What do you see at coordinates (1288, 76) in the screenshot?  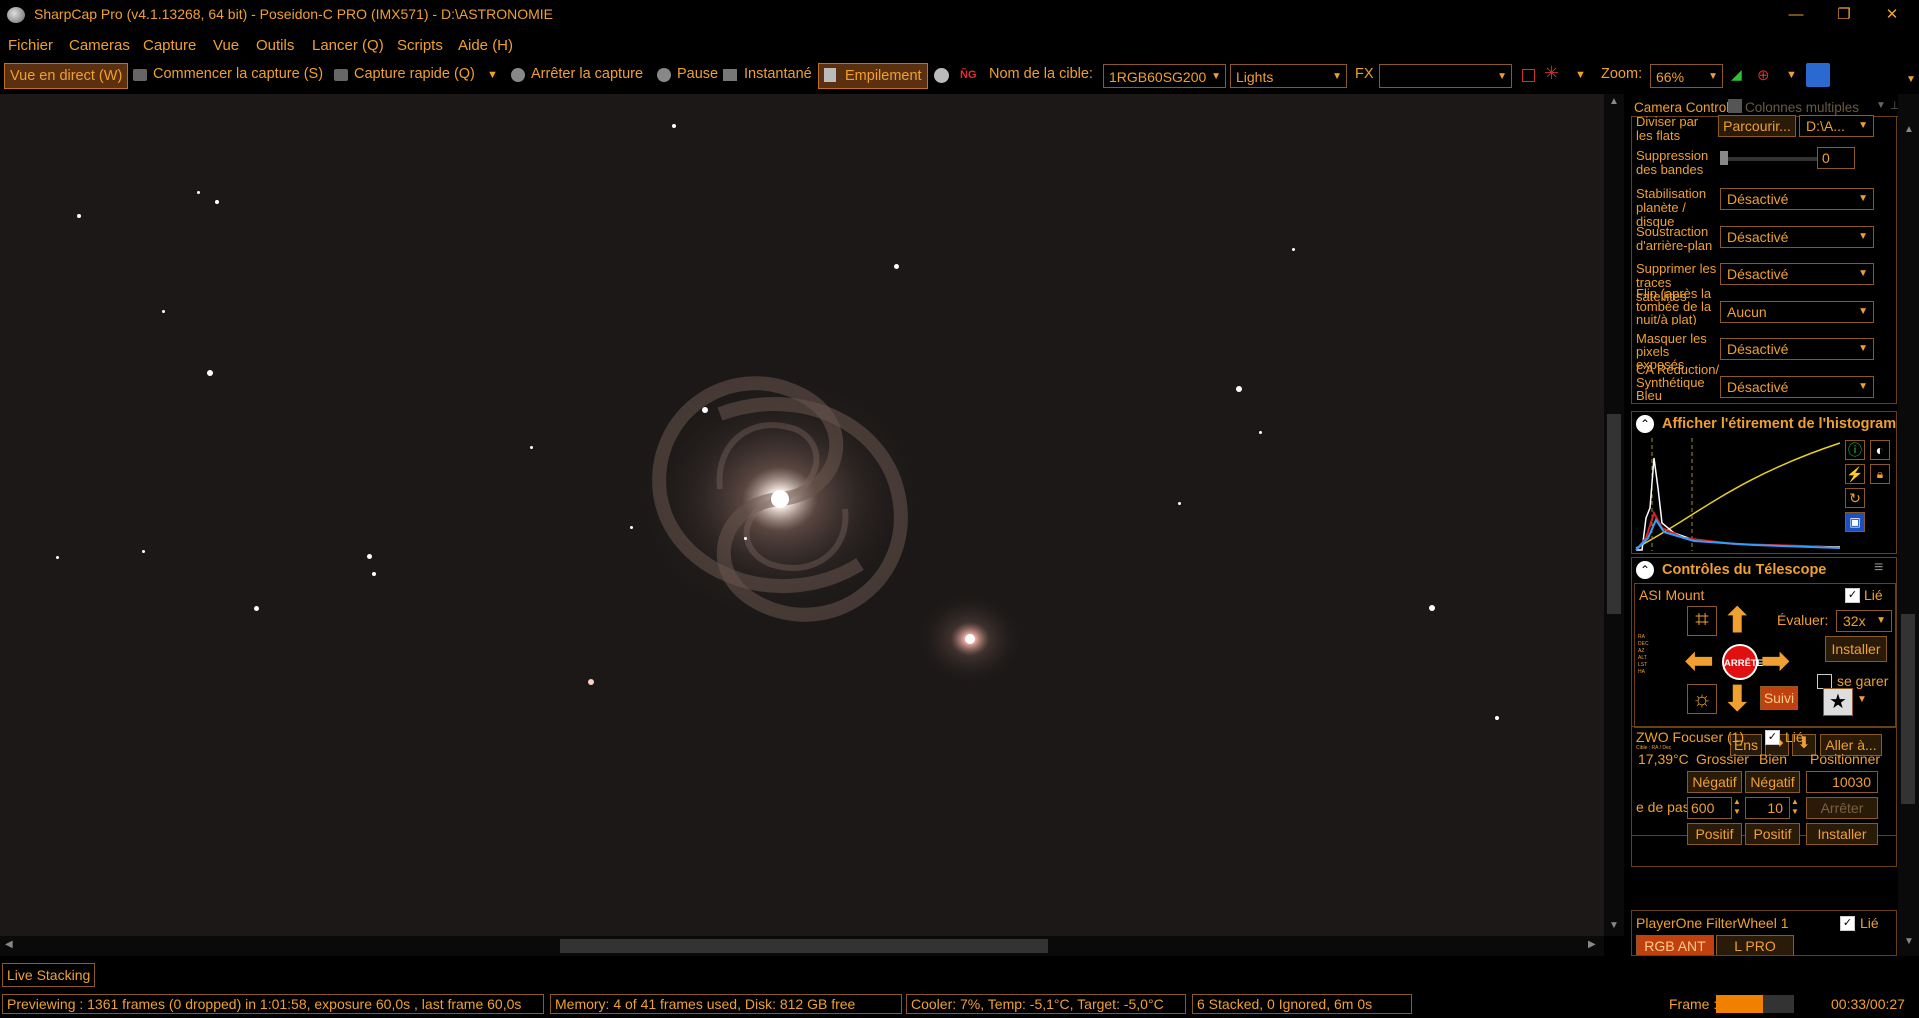 I see `frame-type-select: Lights ▼` at bounding box center [1288, 76].